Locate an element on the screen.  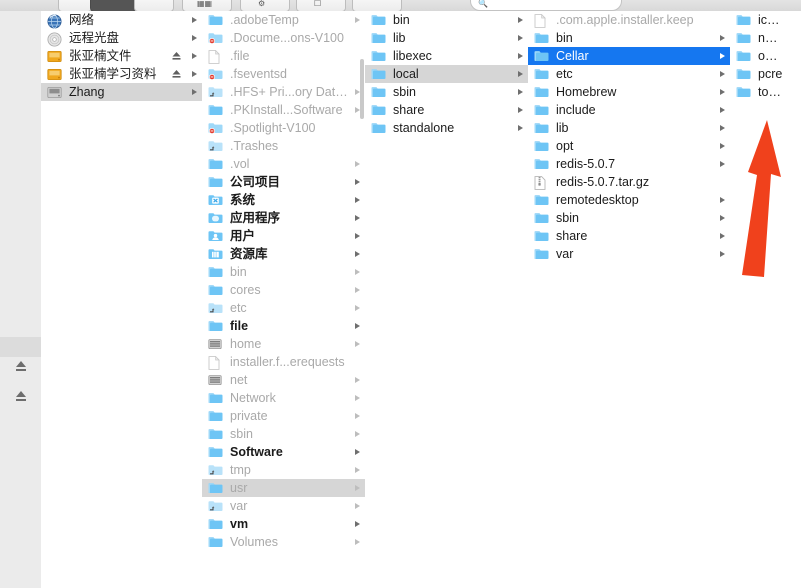
list-item: installer.f...erequests is located at coordinates (283, 362).